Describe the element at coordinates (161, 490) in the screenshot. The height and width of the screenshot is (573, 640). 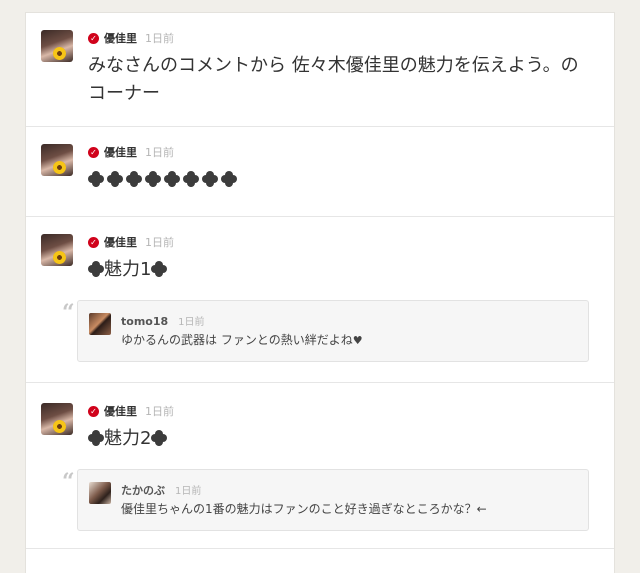
I see `reply-author: たかのぶ 1日前` at that location.